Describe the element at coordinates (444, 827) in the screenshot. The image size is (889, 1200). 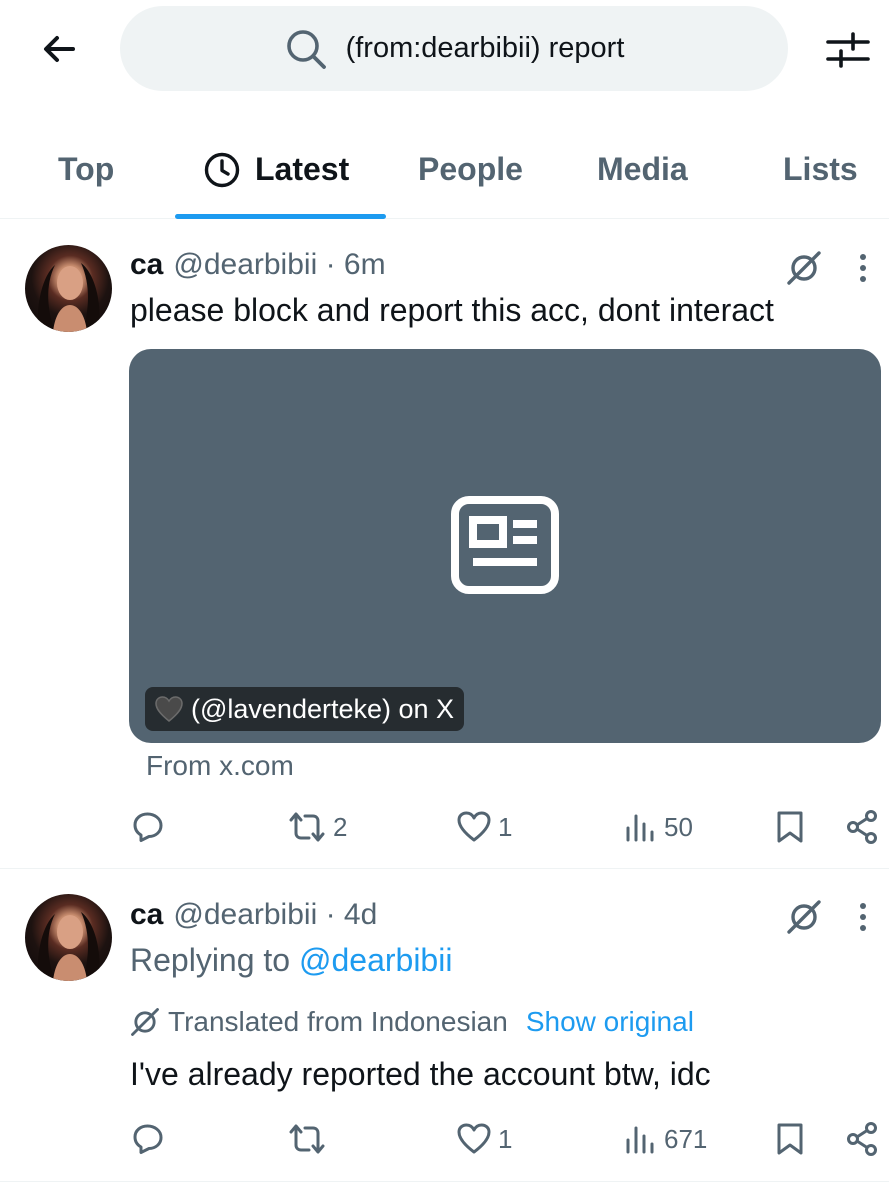
I see `tweet-actions: 2 1 50` at that location.